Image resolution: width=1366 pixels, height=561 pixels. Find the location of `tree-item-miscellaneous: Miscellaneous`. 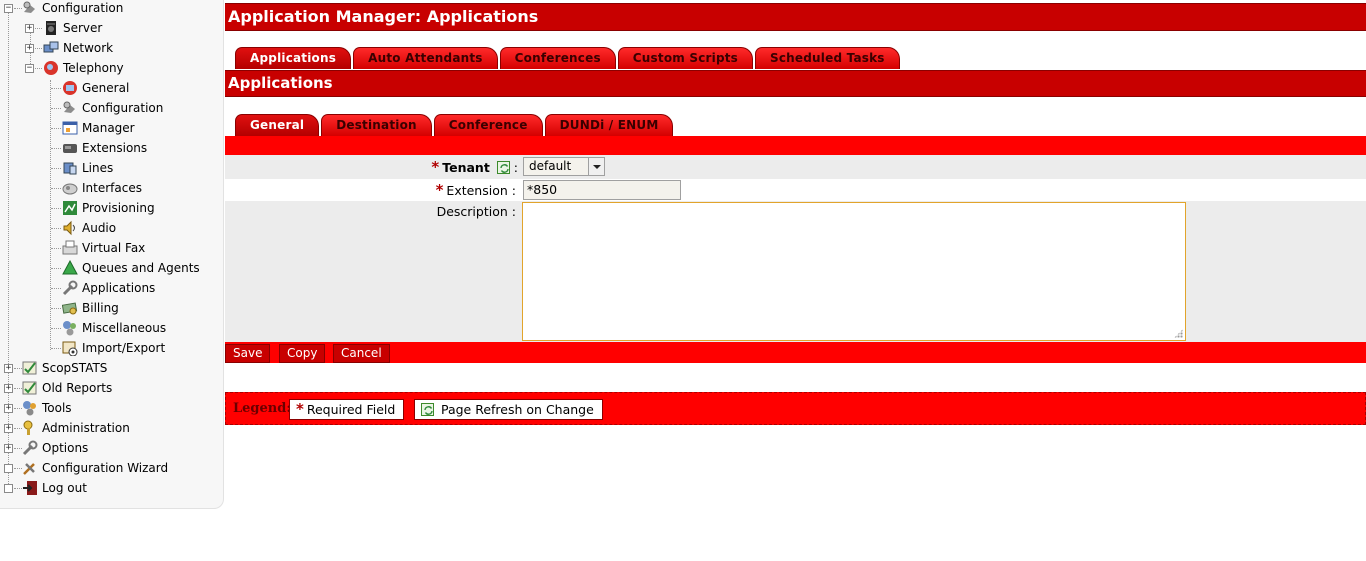

tree-item-miscellaneous: Miscellaneous is located at coordinates (111, 328).